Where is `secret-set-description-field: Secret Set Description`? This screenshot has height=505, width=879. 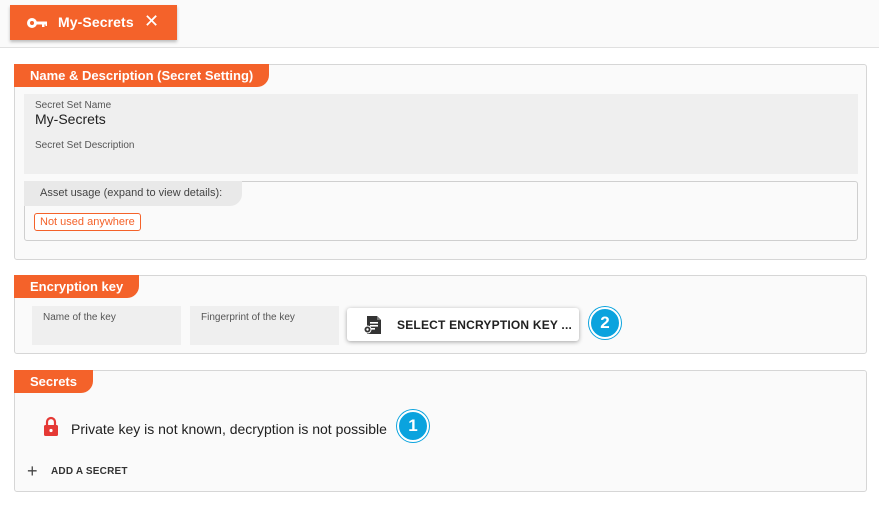
secret-set-description-field: Secret Set Description is located at coordinates (441, 154).